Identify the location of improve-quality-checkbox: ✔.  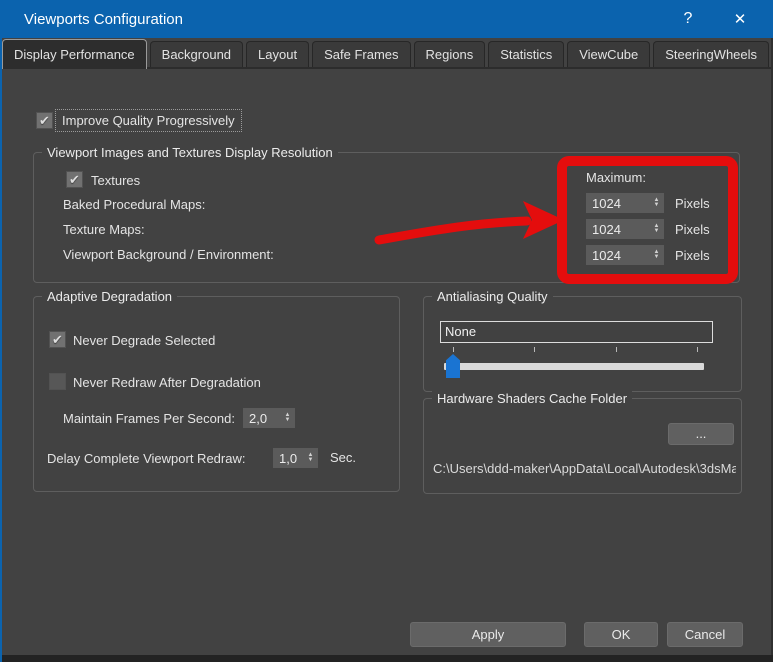
(44, 120).